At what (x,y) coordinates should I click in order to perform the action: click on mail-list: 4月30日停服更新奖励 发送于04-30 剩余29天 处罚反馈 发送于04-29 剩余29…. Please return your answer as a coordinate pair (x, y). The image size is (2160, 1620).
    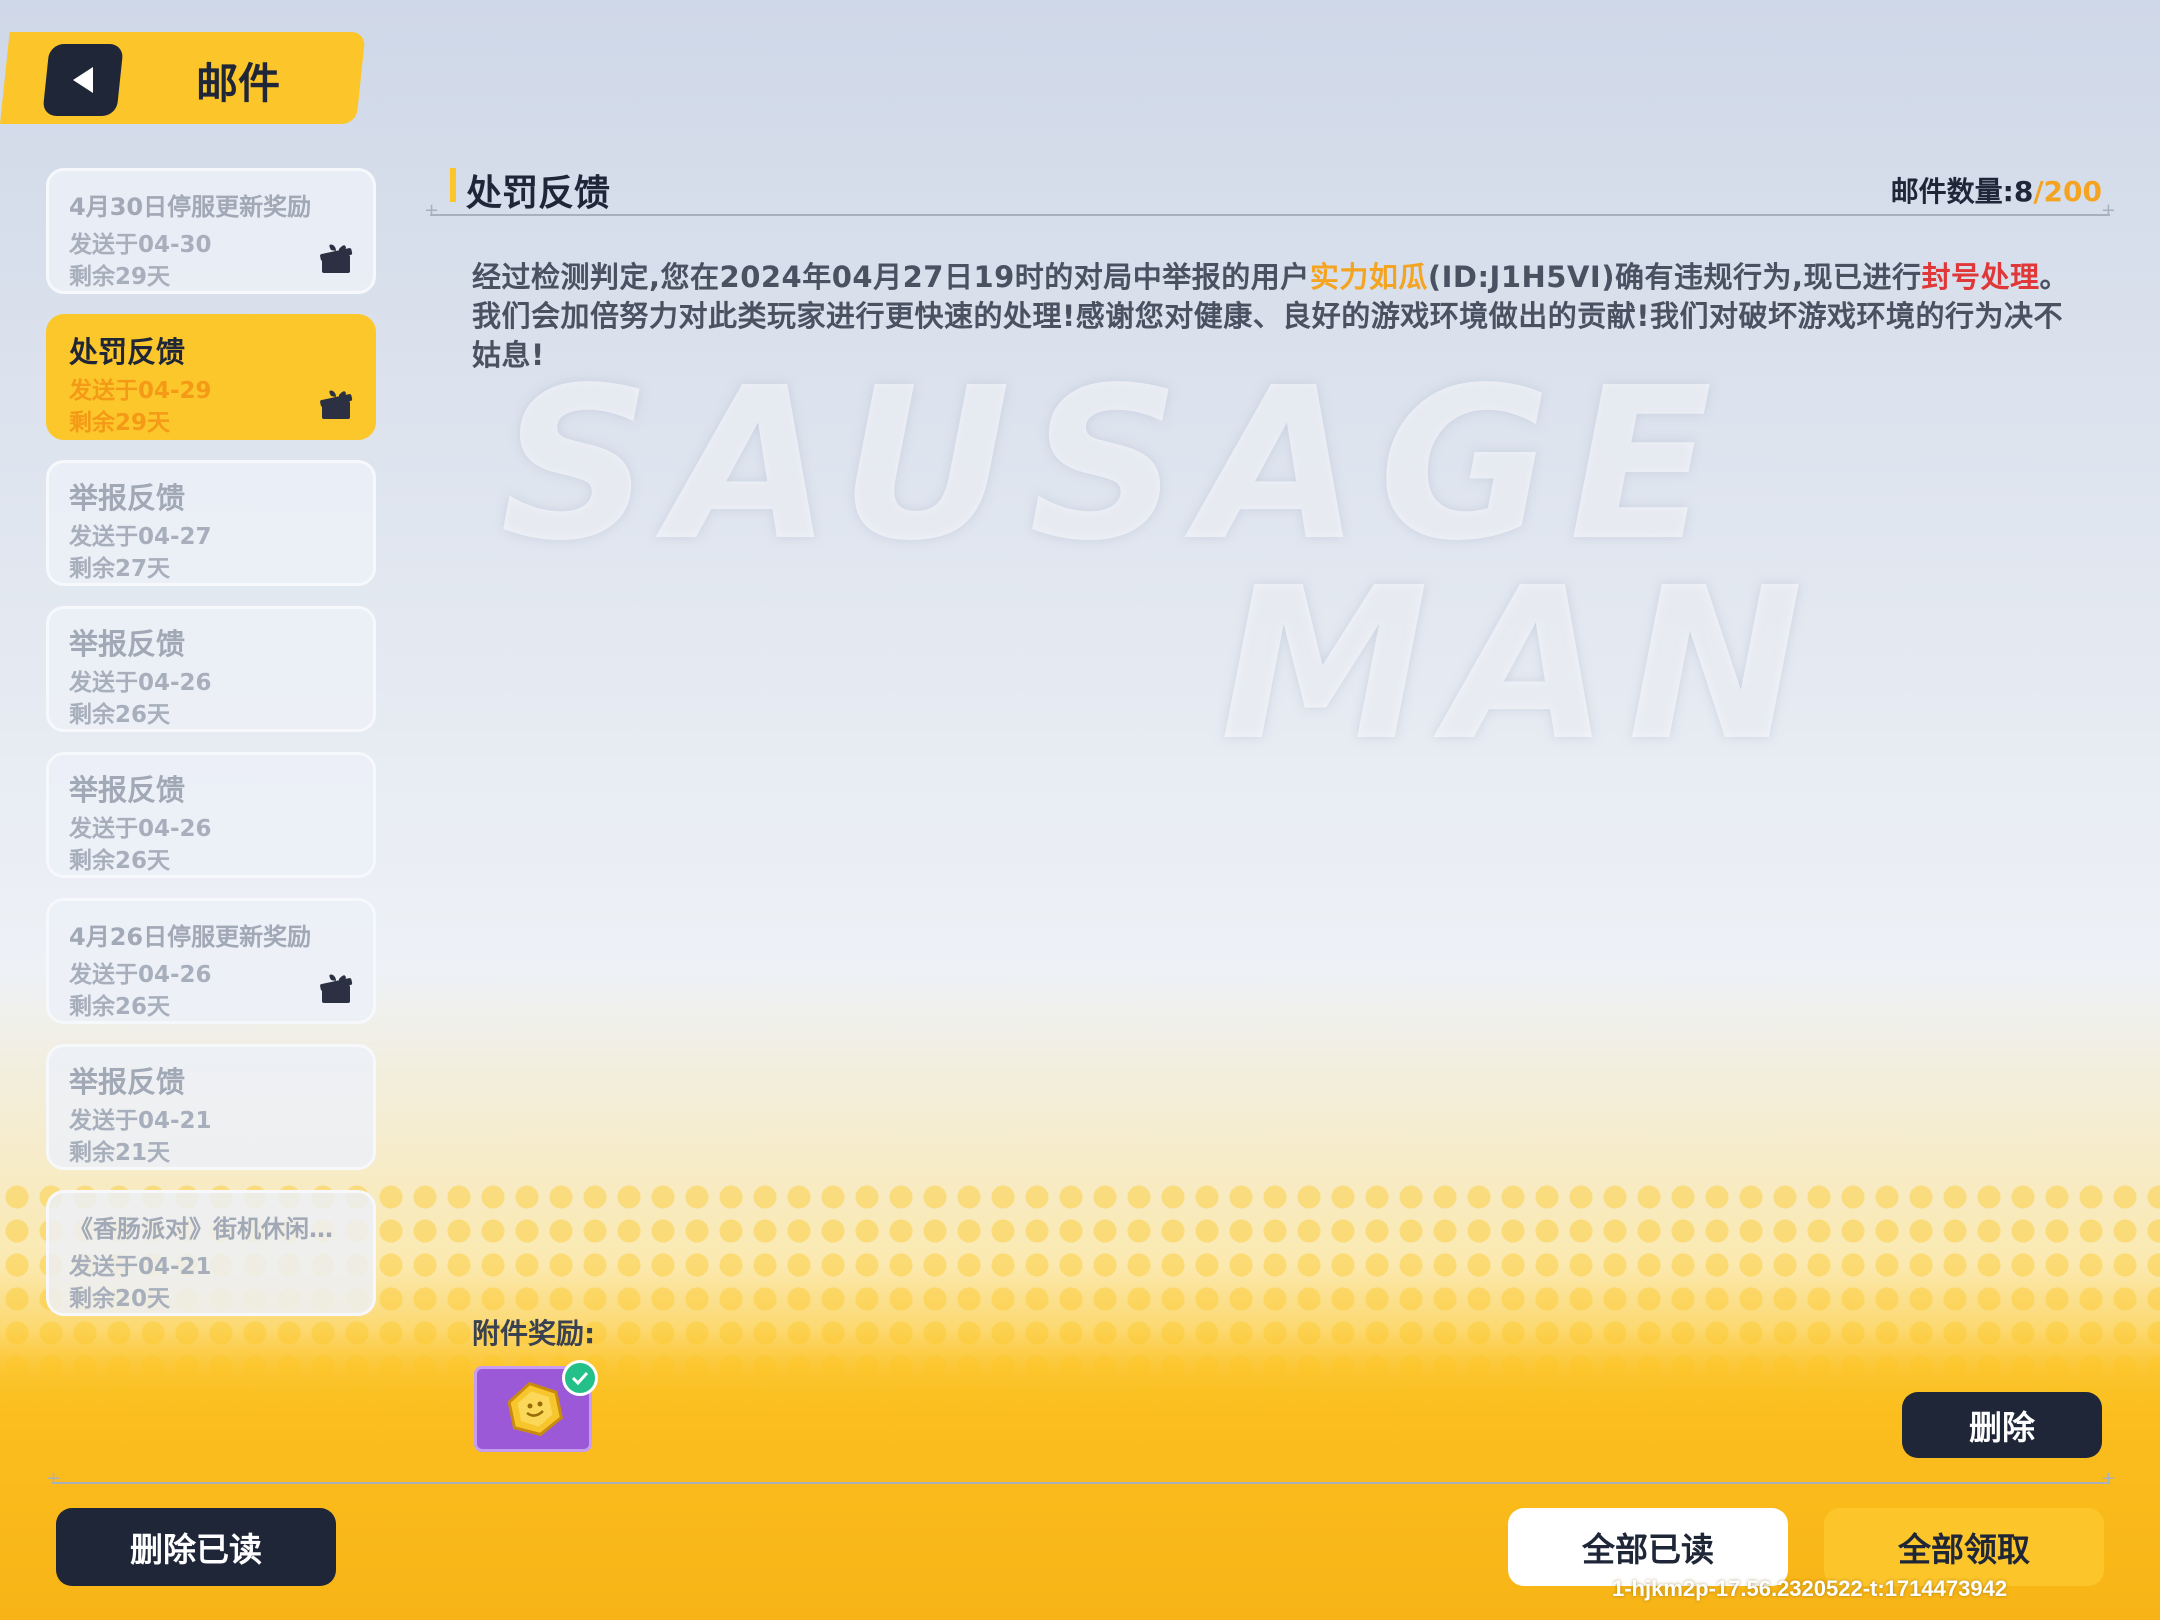
    Looking at the image, I should click on (214, 752).